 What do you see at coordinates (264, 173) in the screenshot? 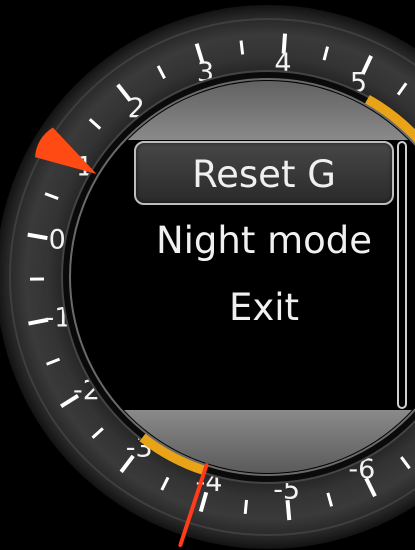
I see `menu-item-reset-g: Reset G` at bounding box center [264, 173].